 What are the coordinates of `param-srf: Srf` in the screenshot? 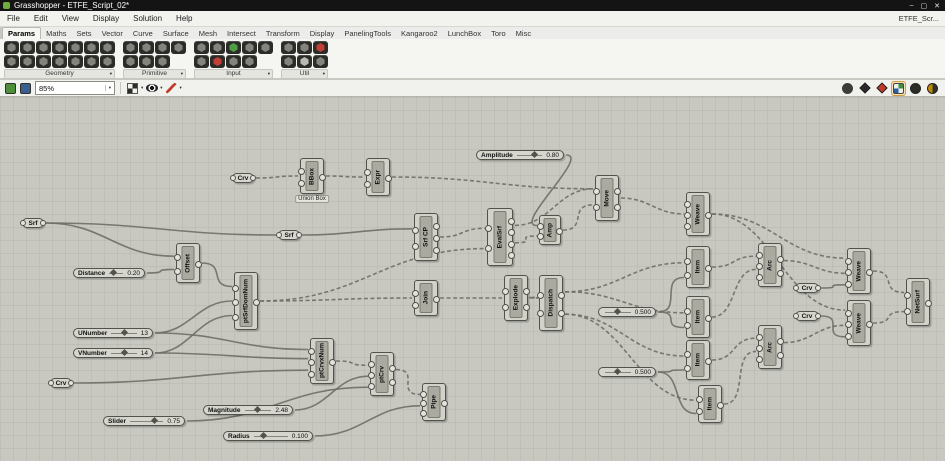 It's located at (33, 223).